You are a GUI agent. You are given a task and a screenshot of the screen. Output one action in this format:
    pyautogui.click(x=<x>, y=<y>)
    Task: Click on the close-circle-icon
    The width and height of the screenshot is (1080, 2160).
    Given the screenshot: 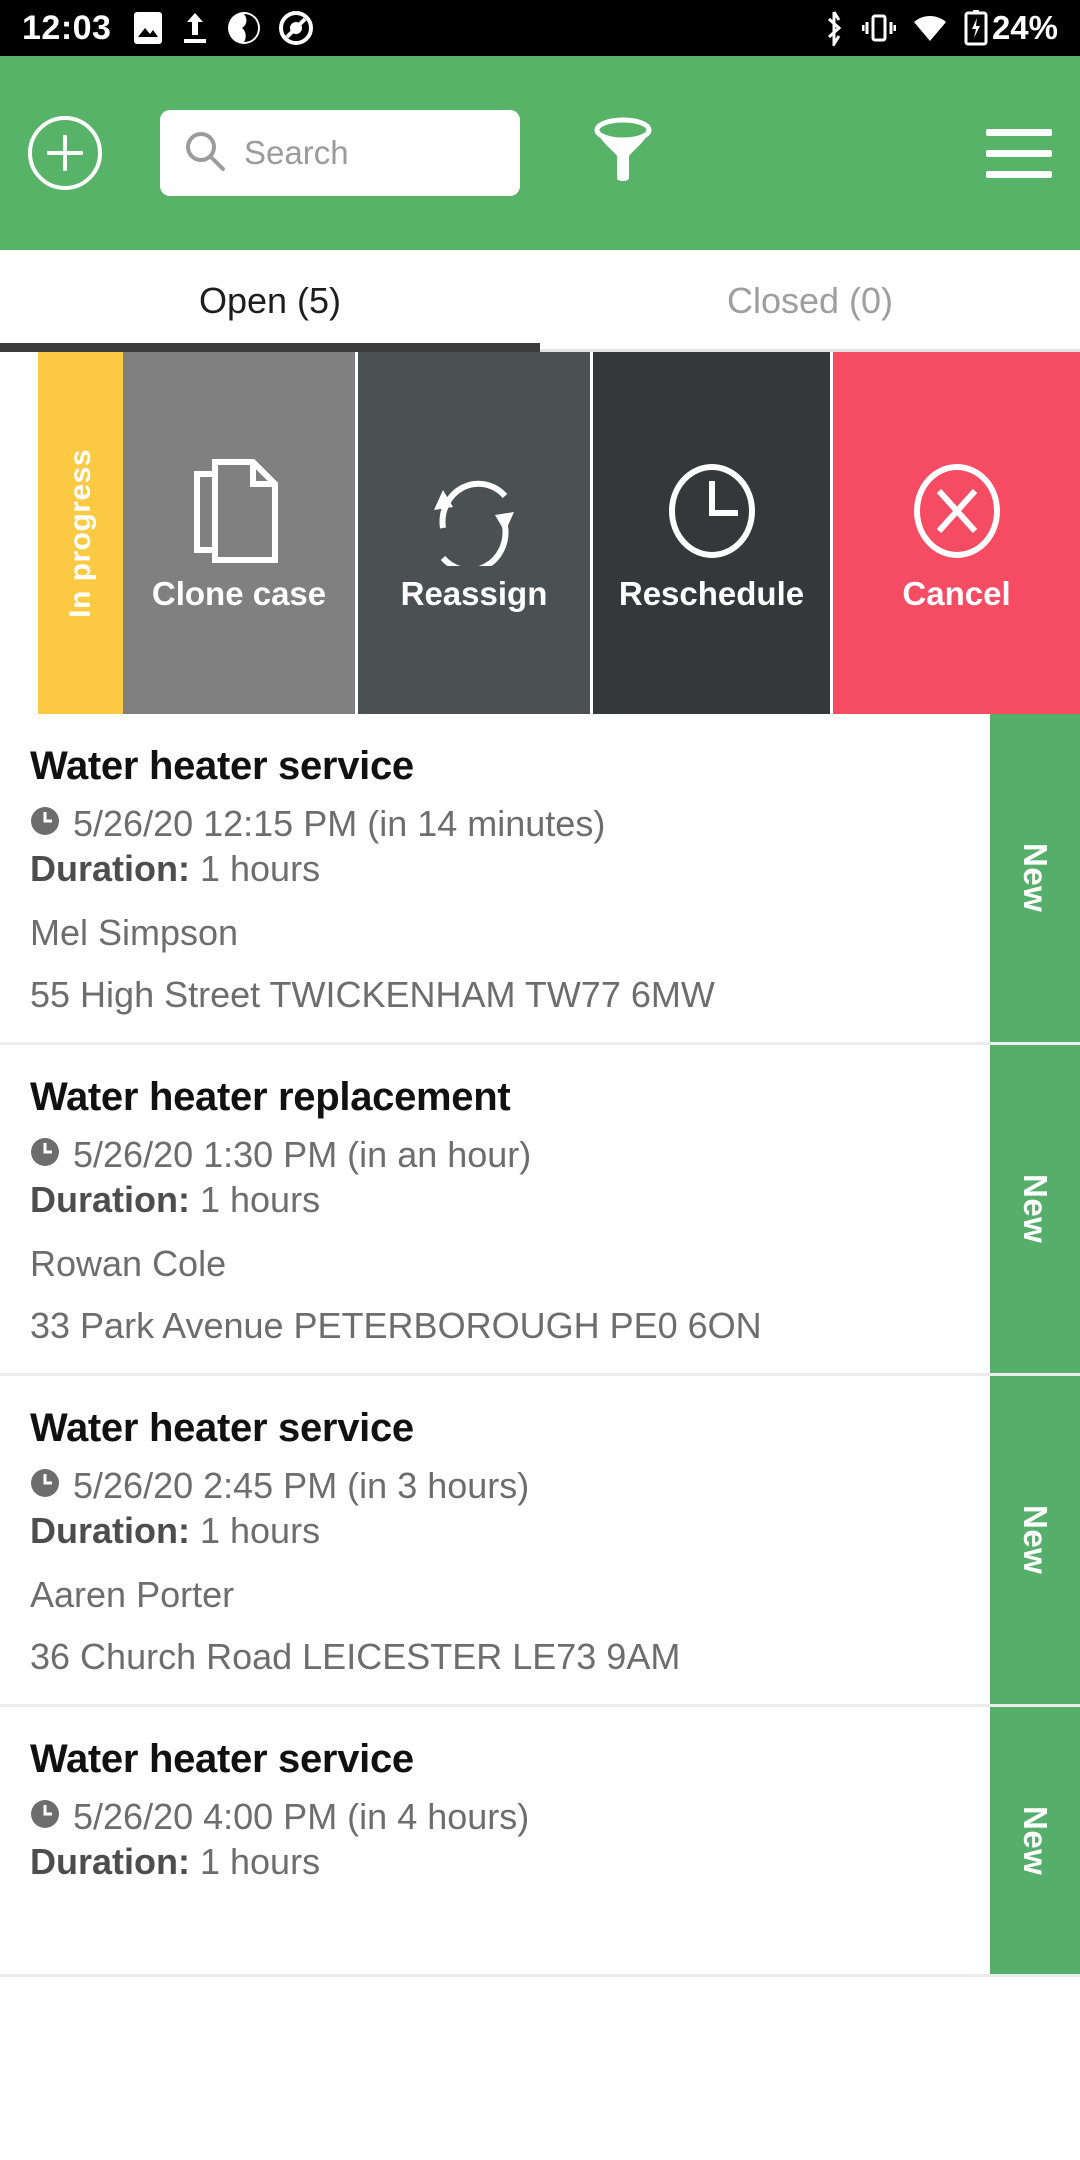 What is the action you would take?
    pyautogui.click(x=957, y=511)
    